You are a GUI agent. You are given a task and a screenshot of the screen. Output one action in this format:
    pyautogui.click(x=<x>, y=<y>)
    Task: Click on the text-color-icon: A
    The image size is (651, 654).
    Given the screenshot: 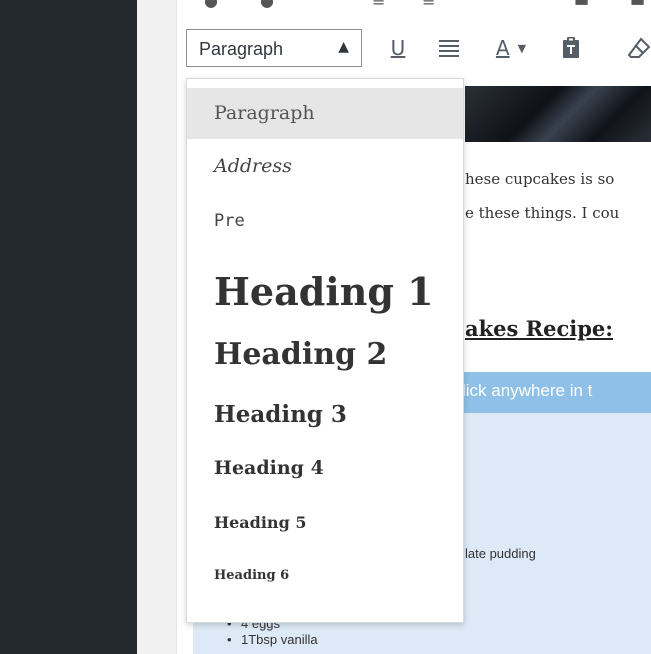 What is the action you would take?
    pyautogui.click(x=502, y=48)
    